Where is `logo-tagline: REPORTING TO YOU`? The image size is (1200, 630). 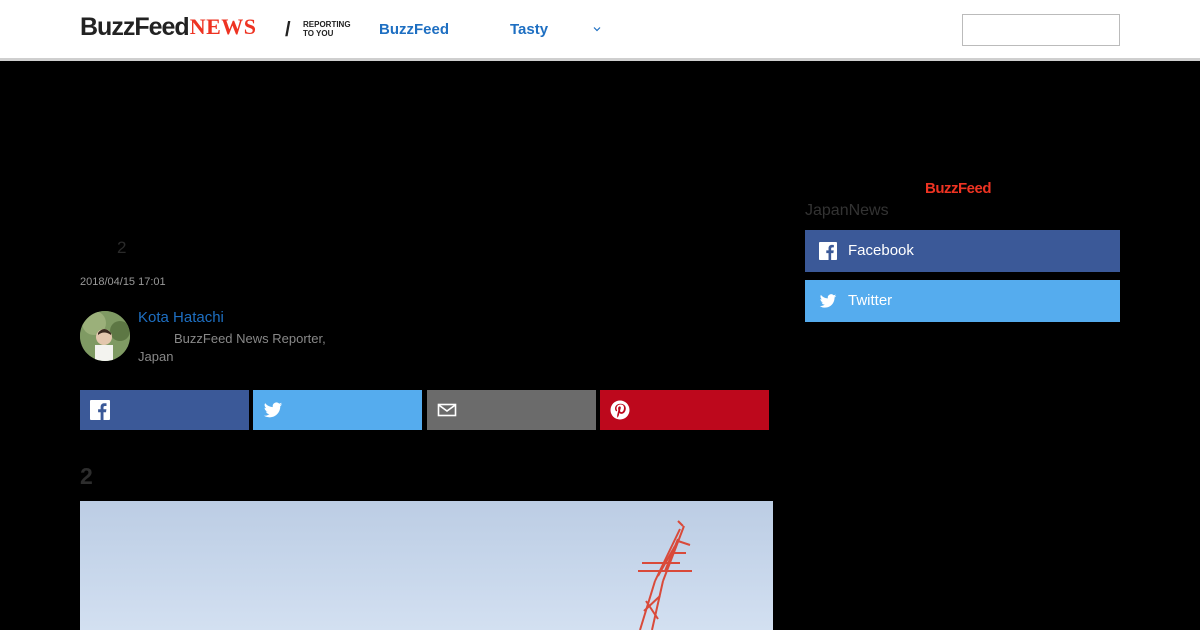
logo-tagline: REPORTING TO YOU is located at coordinates (327, 29).